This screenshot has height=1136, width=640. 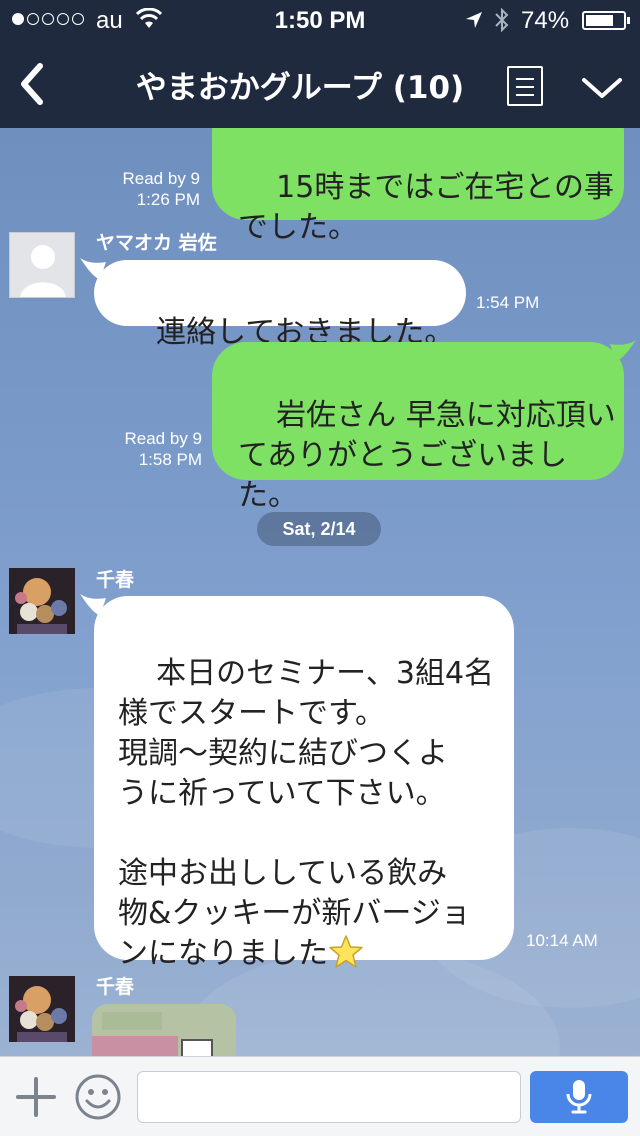 I want to click on location-arrow-icon, so click(x=474, y=20).